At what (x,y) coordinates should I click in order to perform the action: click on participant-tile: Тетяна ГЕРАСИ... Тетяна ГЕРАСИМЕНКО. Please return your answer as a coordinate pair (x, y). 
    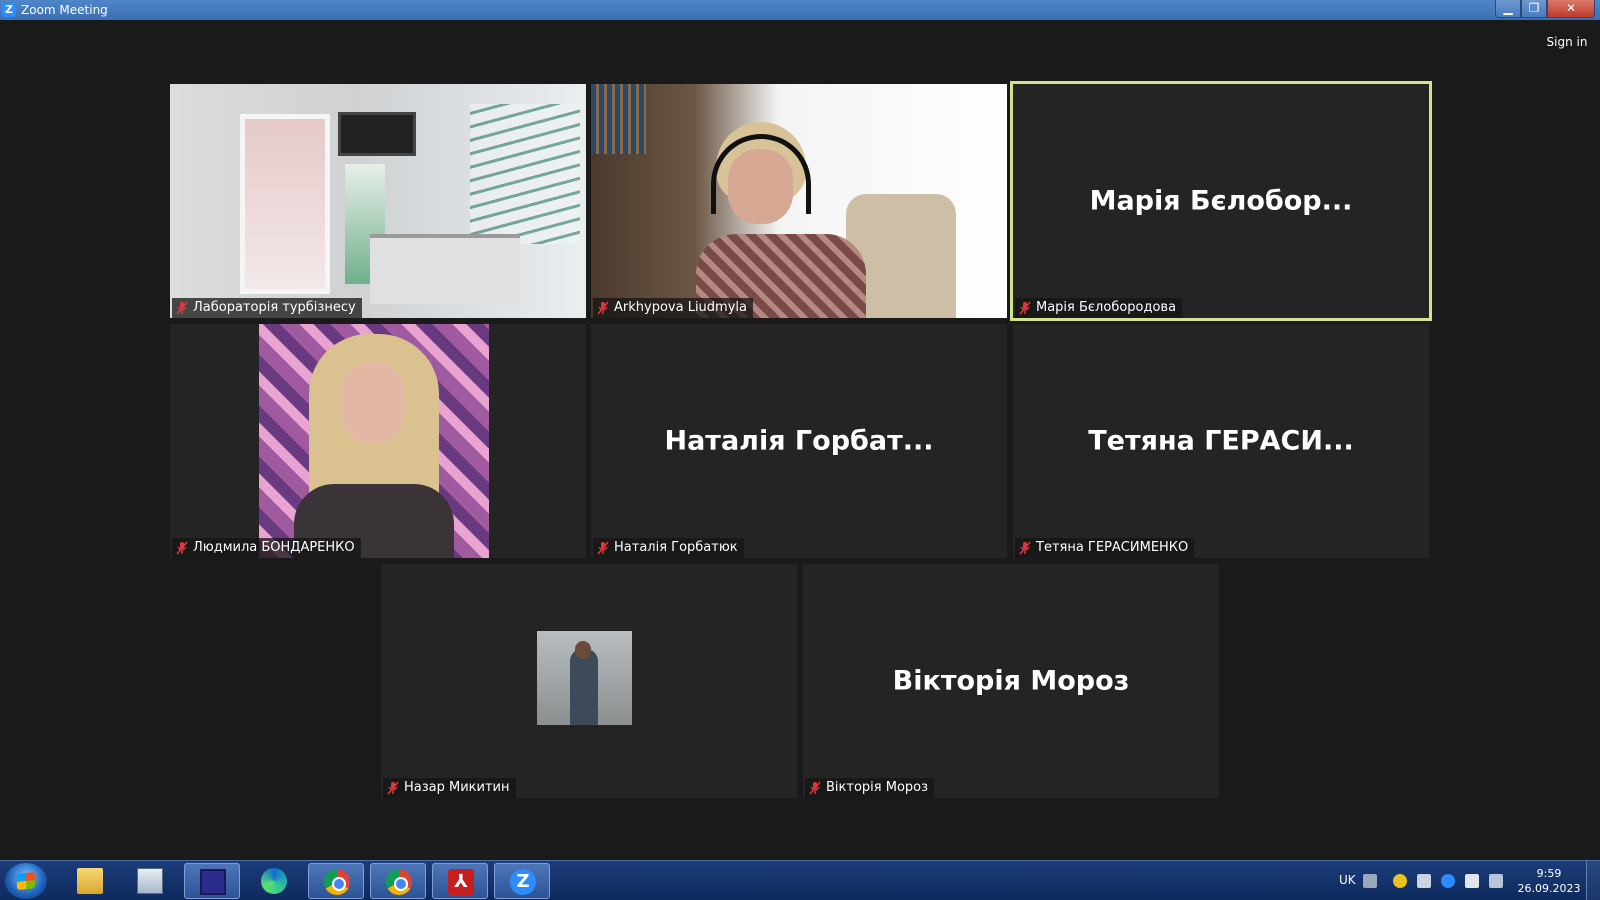
    Looking at the image, I should click on (1221, 441).